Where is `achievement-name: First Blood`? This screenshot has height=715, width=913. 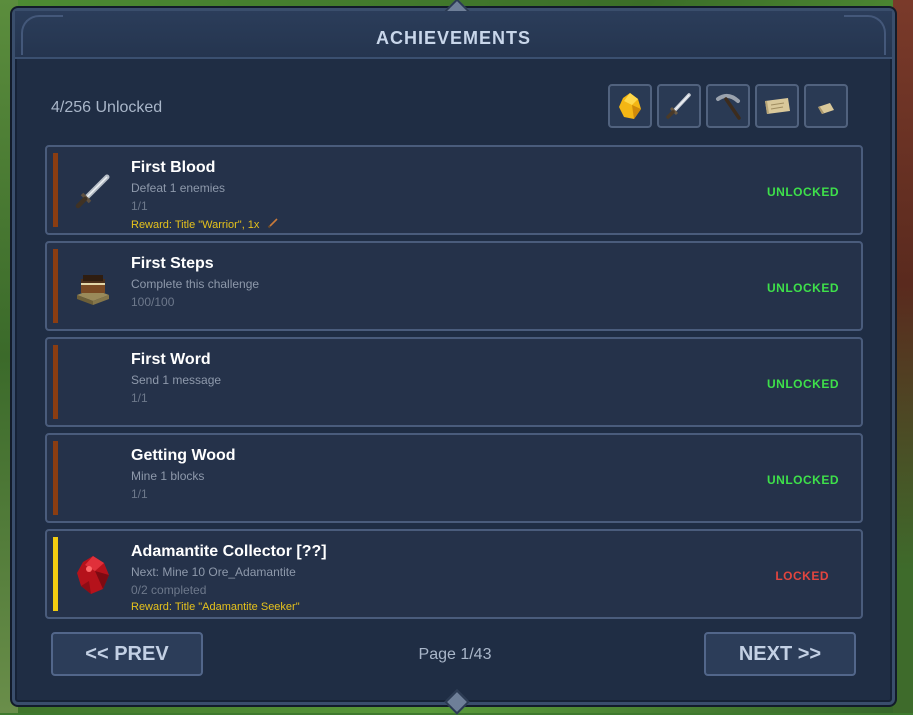 achievement-name: First Blood is located at coordinates (173, 167).